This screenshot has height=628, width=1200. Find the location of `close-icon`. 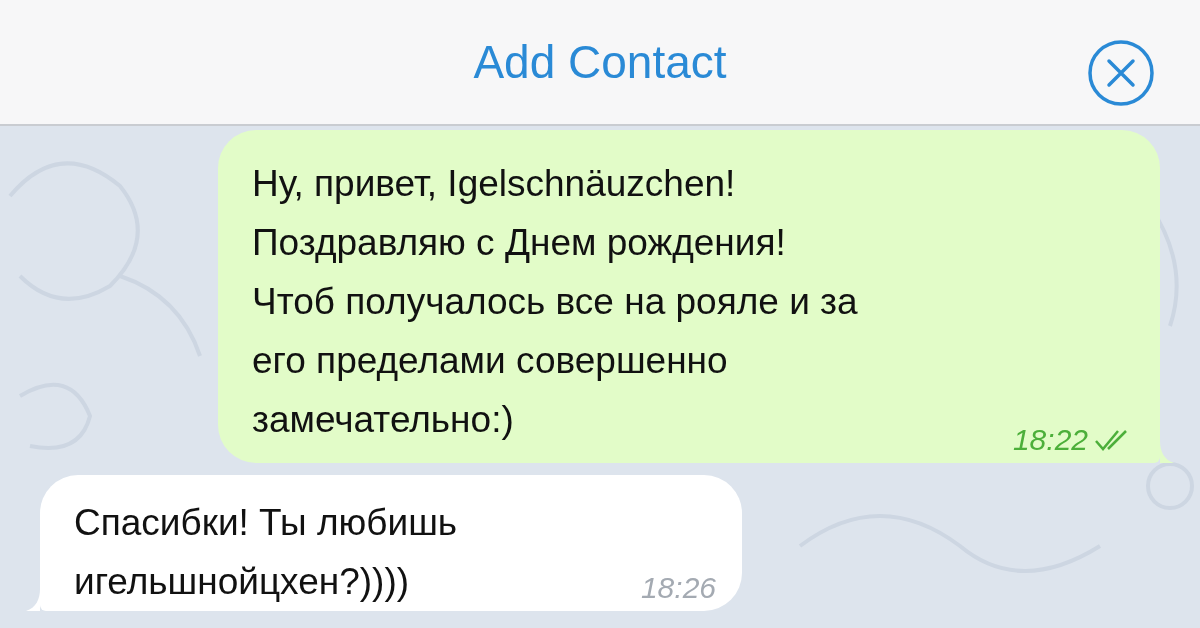

close-icon is located at coordinates (1121, 73).